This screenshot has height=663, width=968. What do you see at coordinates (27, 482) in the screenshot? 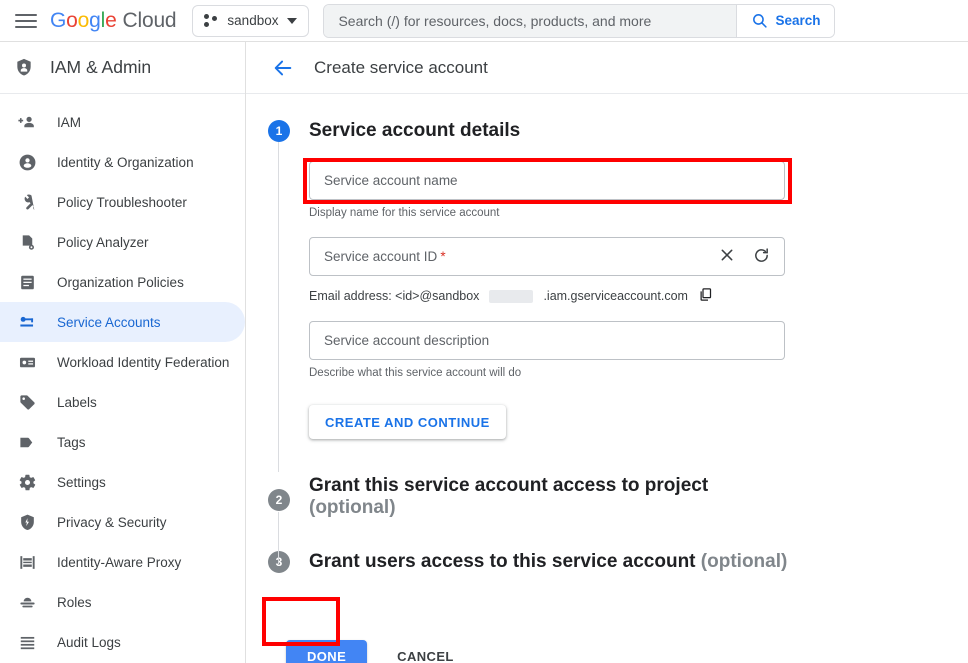
I see `gear-icon` at bounding box center [27, 482].